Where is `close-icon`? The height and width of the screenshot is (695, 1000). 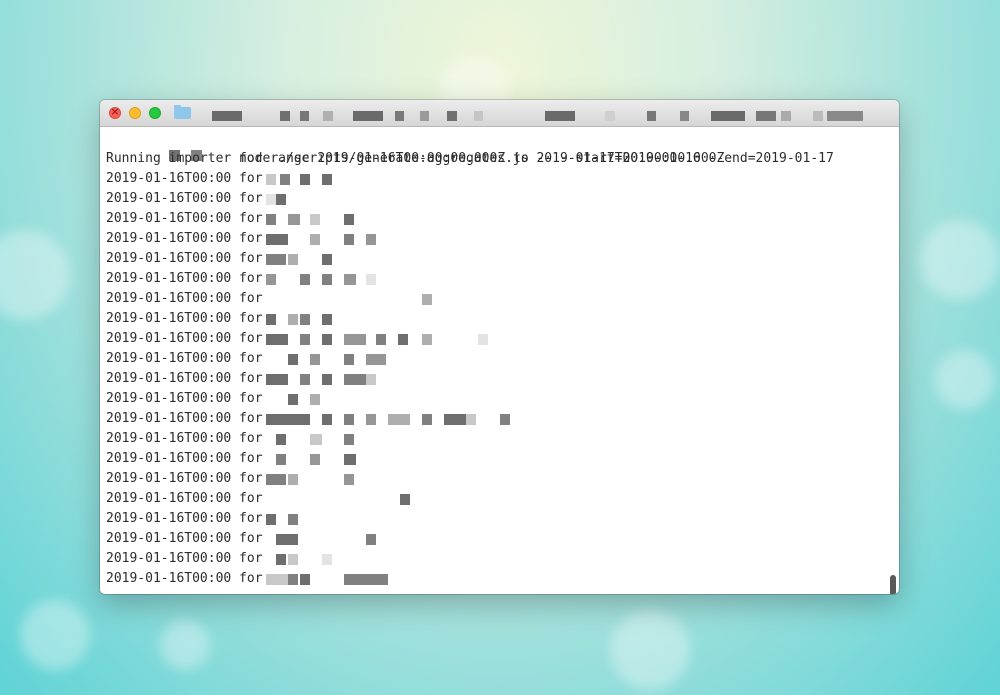
close-icon is located at coordinates (115, 112).